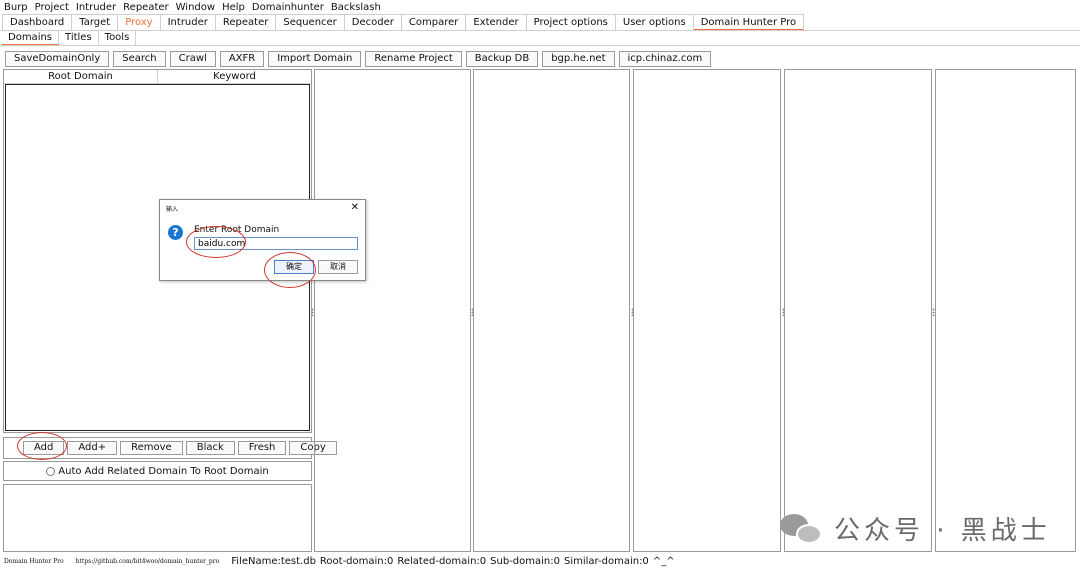  I want to click on wechat-icon, so click(803, 529).